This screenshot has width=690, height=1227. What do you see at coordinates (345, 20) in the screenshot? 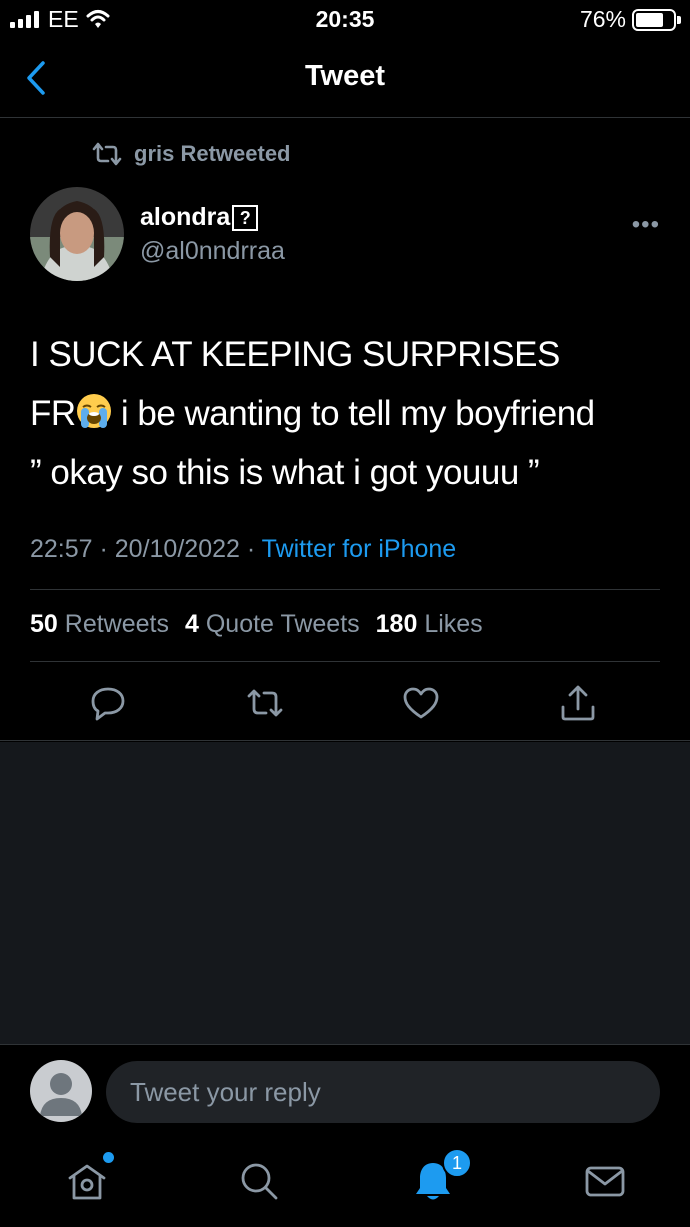
I see `status-bar: EE 20:35 76%` at bounding box center [345, 20].